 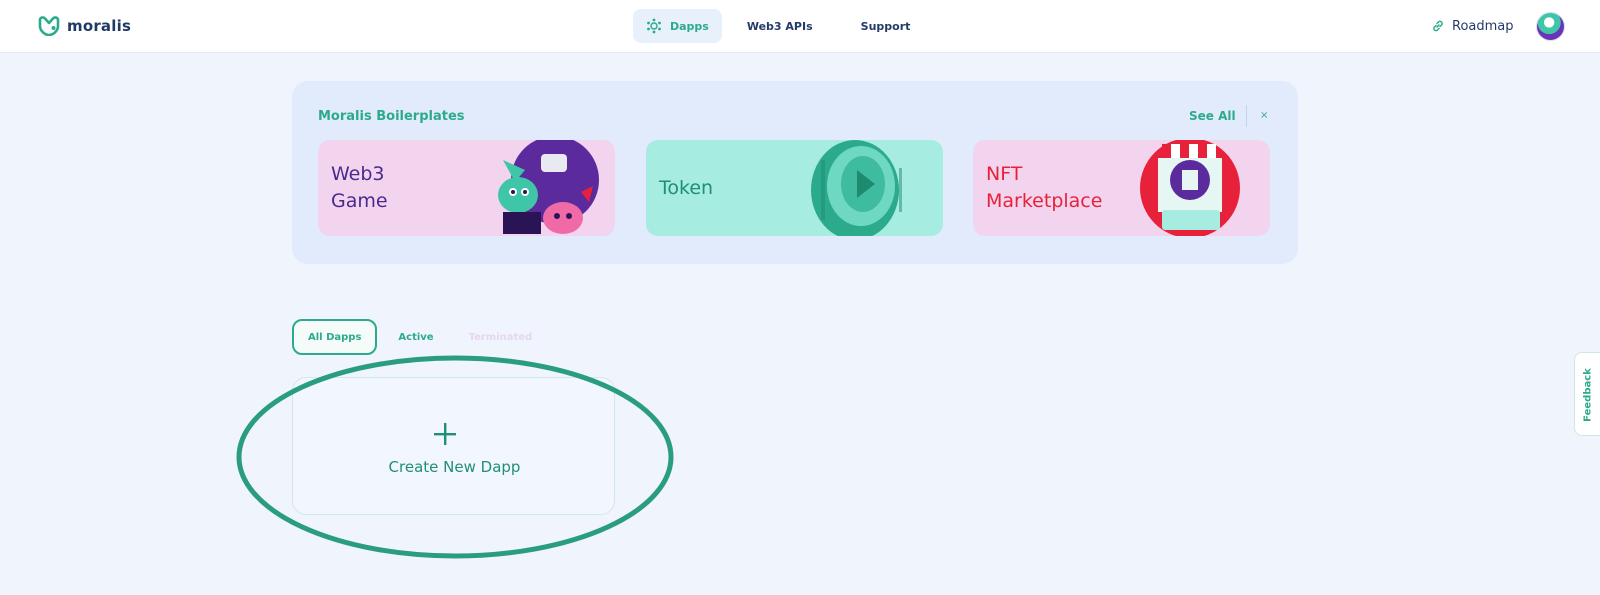 What do you see at coordinates (391, 116) in the screenshot?
I see `boilerplates-title: Moralis Boilerplates` at bounding box center [391, 116].